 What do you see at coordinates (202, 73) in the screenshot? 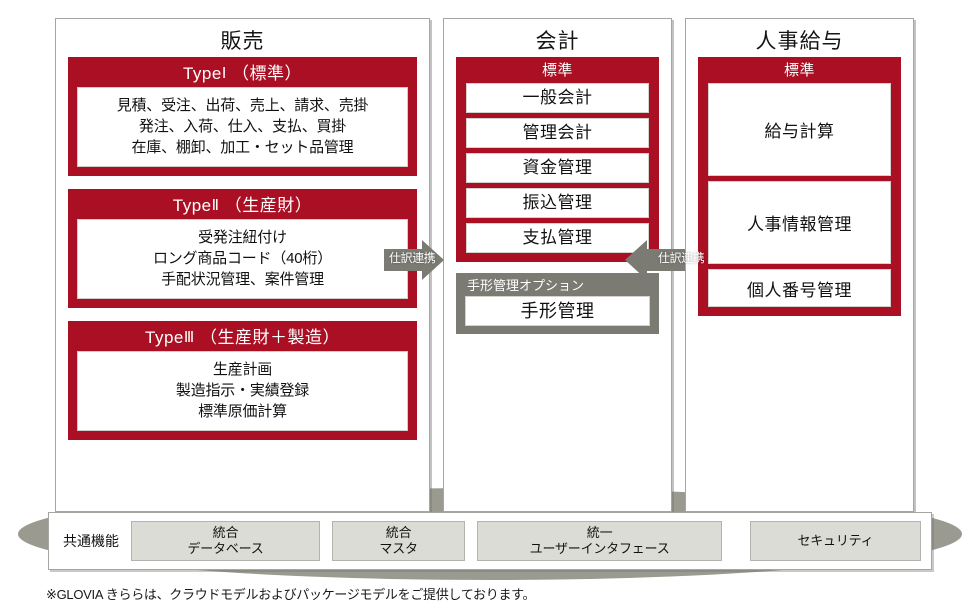
I see `type-1-prefix: Type` at bounding box center [202, 73].